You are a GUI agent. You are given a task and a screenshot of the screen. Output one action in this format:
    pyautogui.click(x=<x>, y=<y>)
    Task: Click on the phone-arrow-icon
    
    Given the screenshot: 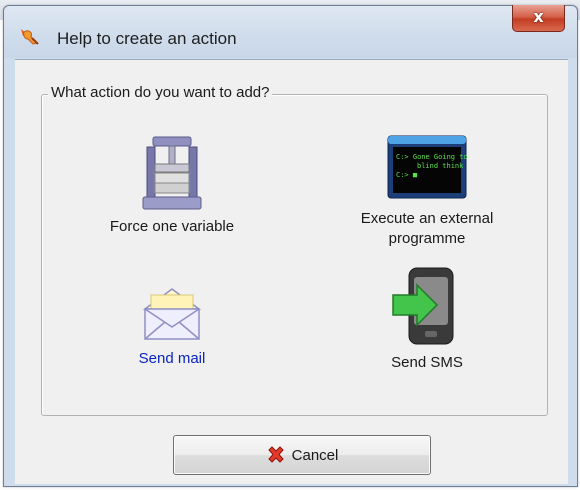 What is the action you would take?
    pyautogui.click(x=423, y=306)
    